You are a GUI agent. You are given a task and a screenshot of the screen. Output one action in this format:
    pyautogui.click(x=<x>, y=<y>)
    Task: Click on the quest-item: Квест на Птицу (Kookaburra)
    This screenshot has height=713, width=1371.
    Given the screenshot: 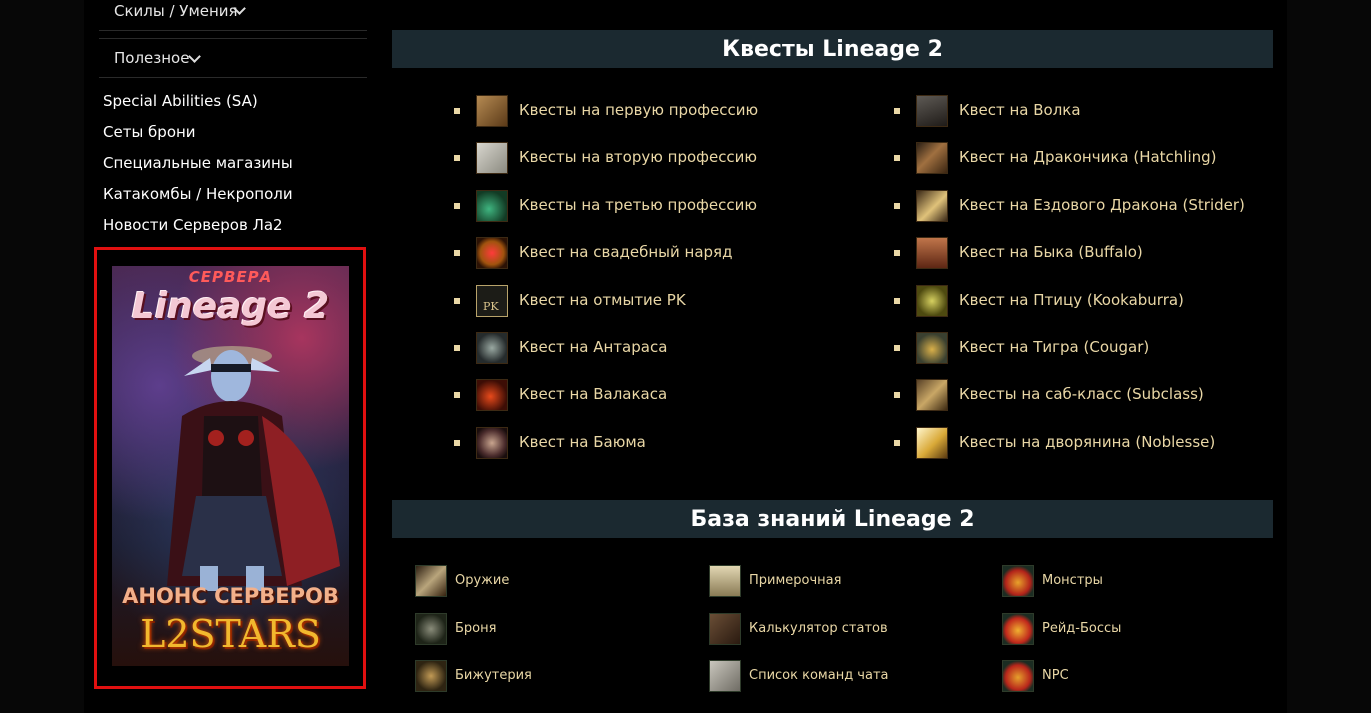 What is the action you would take?
    pyautogui.click(x=1084, y=308)
    